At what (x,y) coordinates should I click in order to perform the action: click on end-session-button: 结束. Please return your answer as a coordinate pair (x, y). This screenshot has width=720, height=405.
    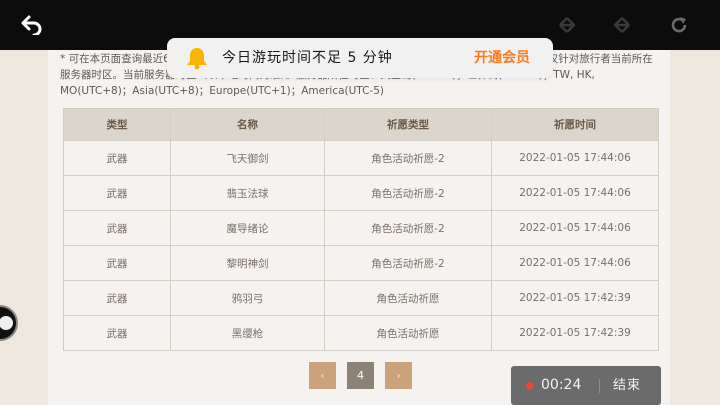
    Looking at the image, I should click on (627, 385).